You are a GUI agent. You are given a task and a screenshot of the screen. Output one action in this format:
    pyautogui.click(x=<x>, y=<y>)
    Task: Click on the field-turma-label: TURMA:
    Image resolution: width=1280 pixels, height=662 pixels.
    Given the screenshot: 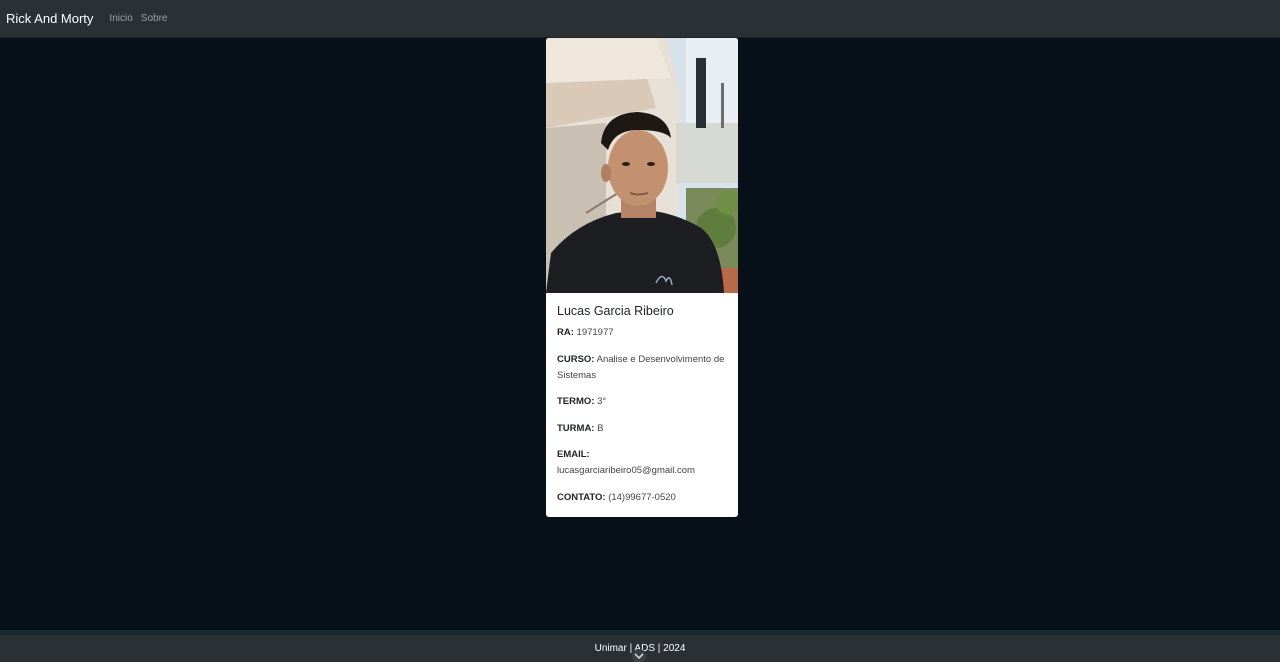 What is the action you would take?
    pyautogui.click(x=576, y=428)
    